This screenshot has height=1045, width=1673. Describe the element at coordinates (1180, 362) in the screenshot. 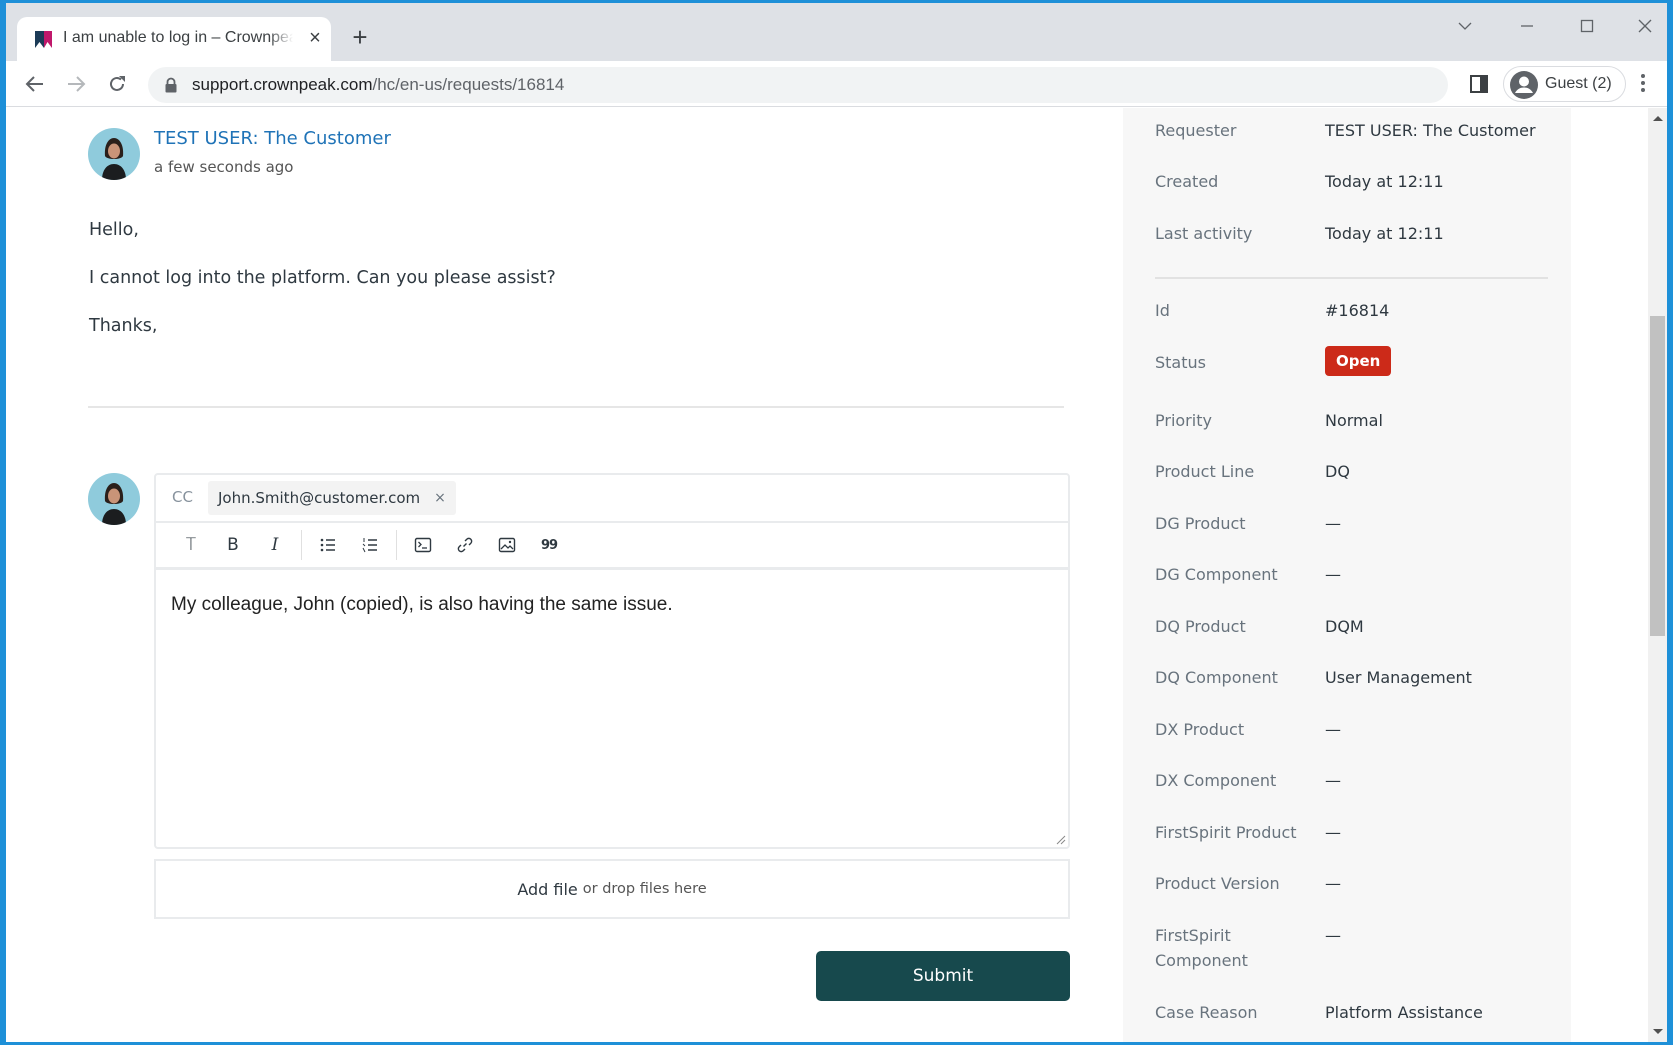

I see `detail-label: Status` at that location.